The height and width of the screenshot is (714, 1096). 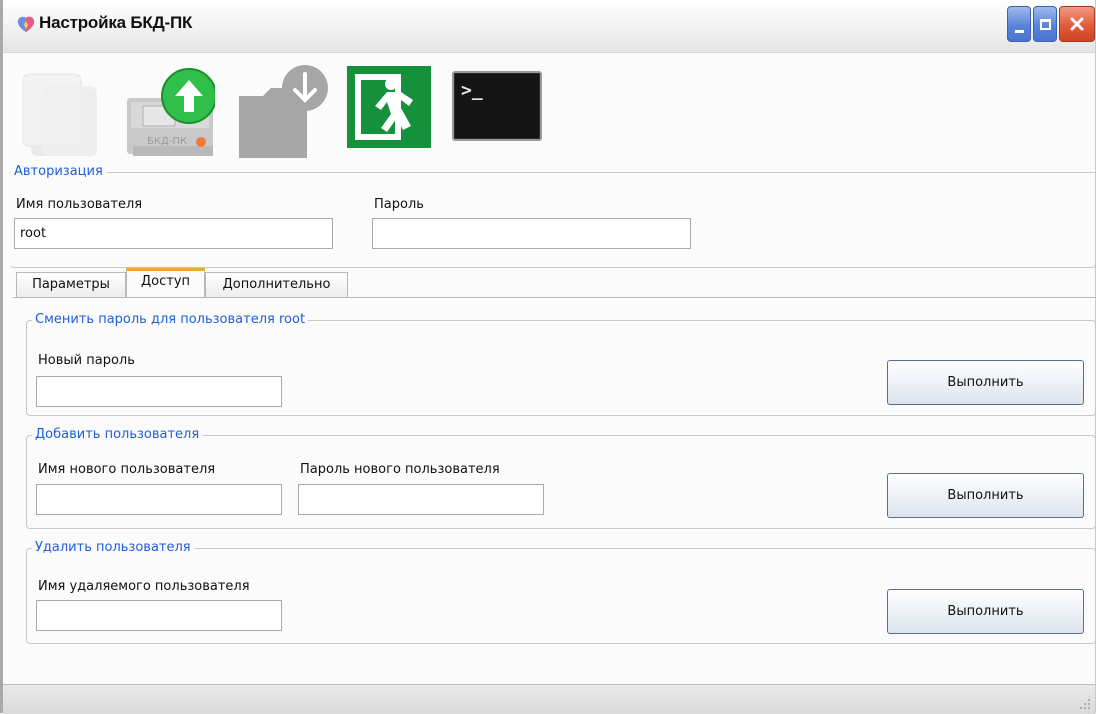 What do you see at coordinates (549, 699) in the screenshot?
I see `status-bar` at bounding box center [549, 699].